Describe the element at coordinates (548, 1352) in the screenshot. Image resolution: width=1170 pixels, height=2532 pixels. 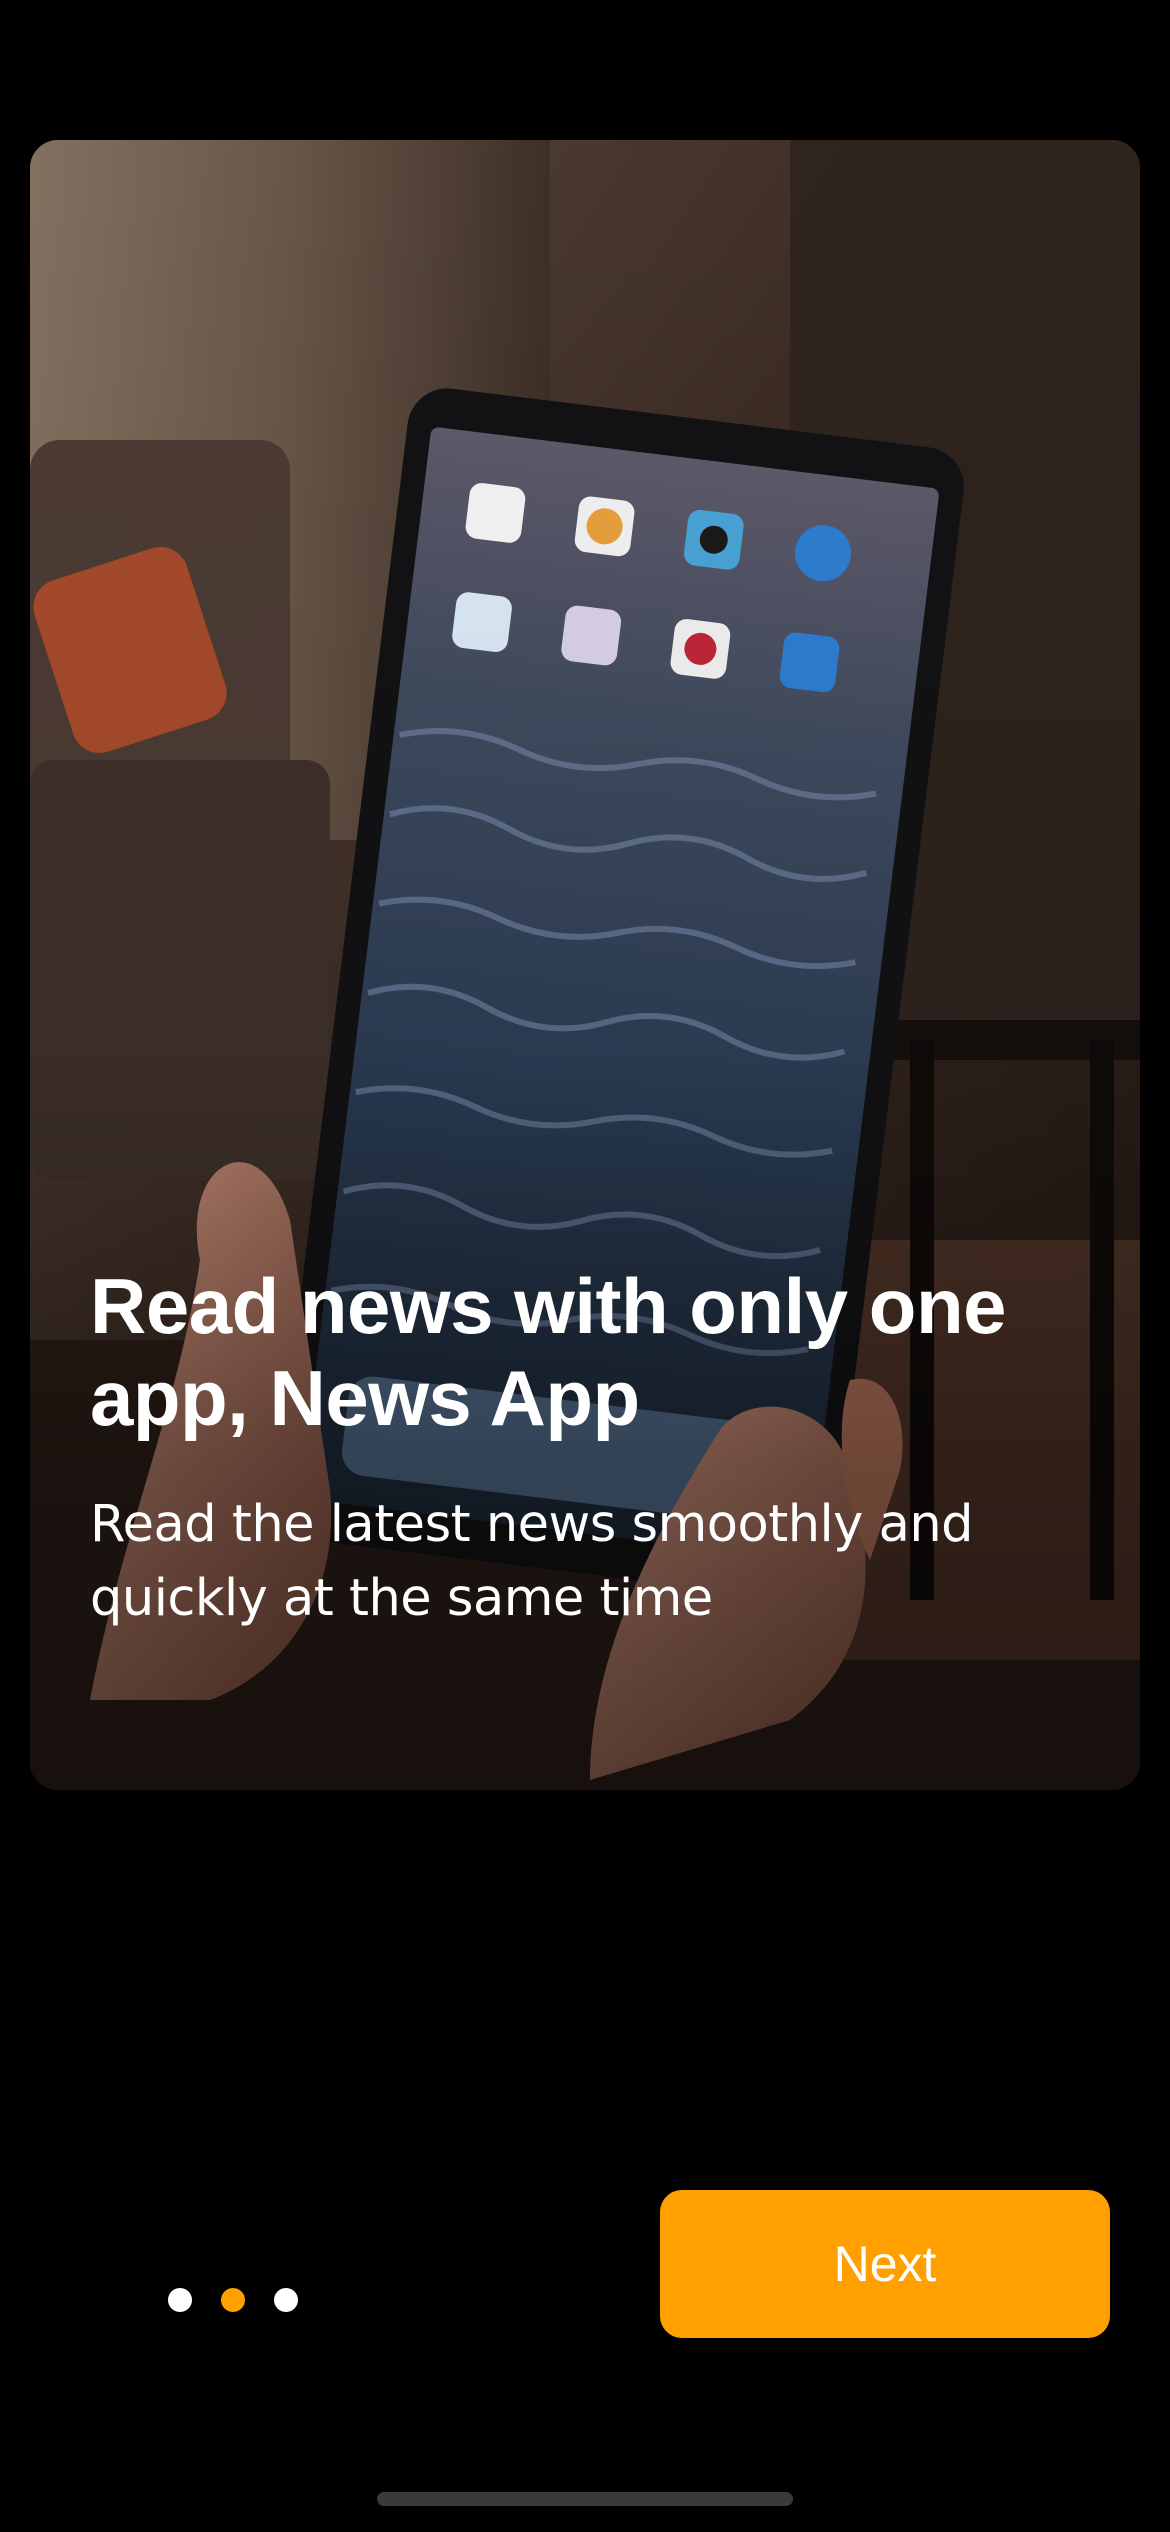
I see `onboarding-headline: Read news with only one app, News App` at that location.